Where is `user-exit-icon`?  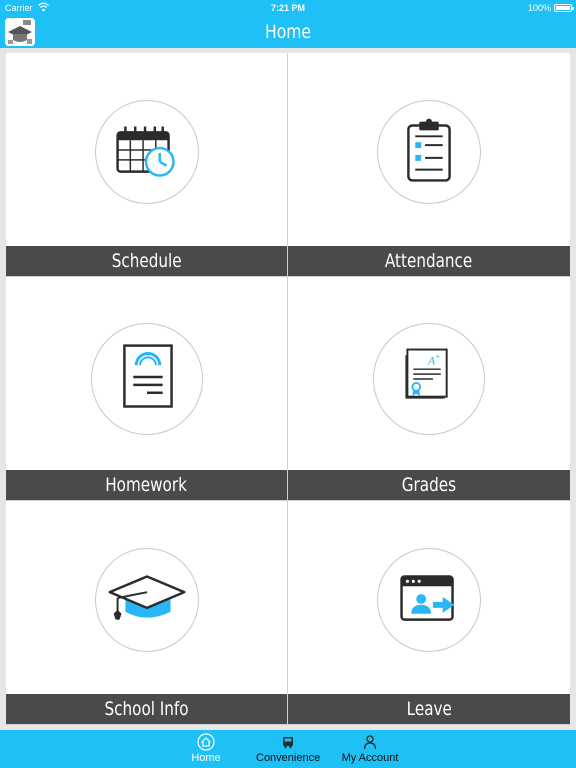 user-exit-icon is located at coordinates (427, 598).